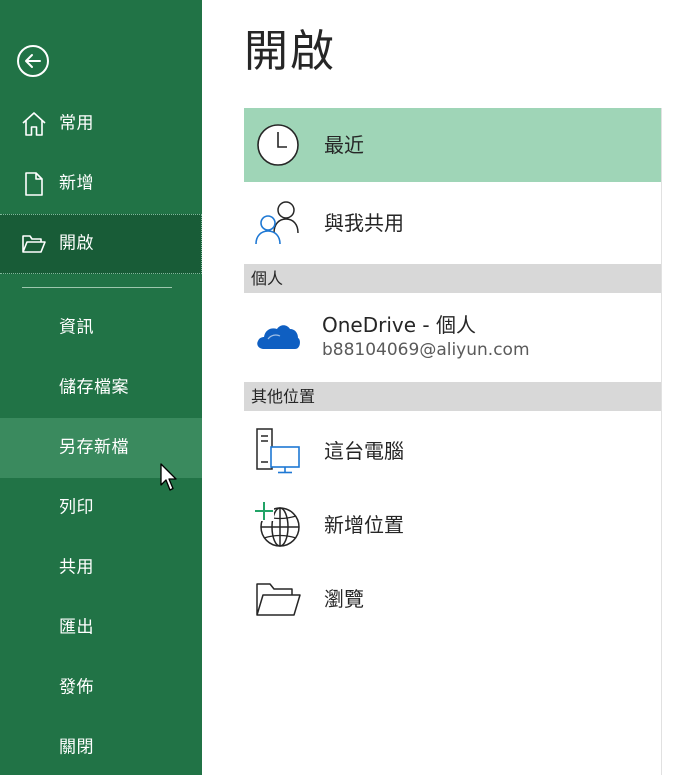 This screenshot has height=775, width=676. Describe the element at coordinates (278, 599) in the screenshot. I see `folder-icon` at that location.